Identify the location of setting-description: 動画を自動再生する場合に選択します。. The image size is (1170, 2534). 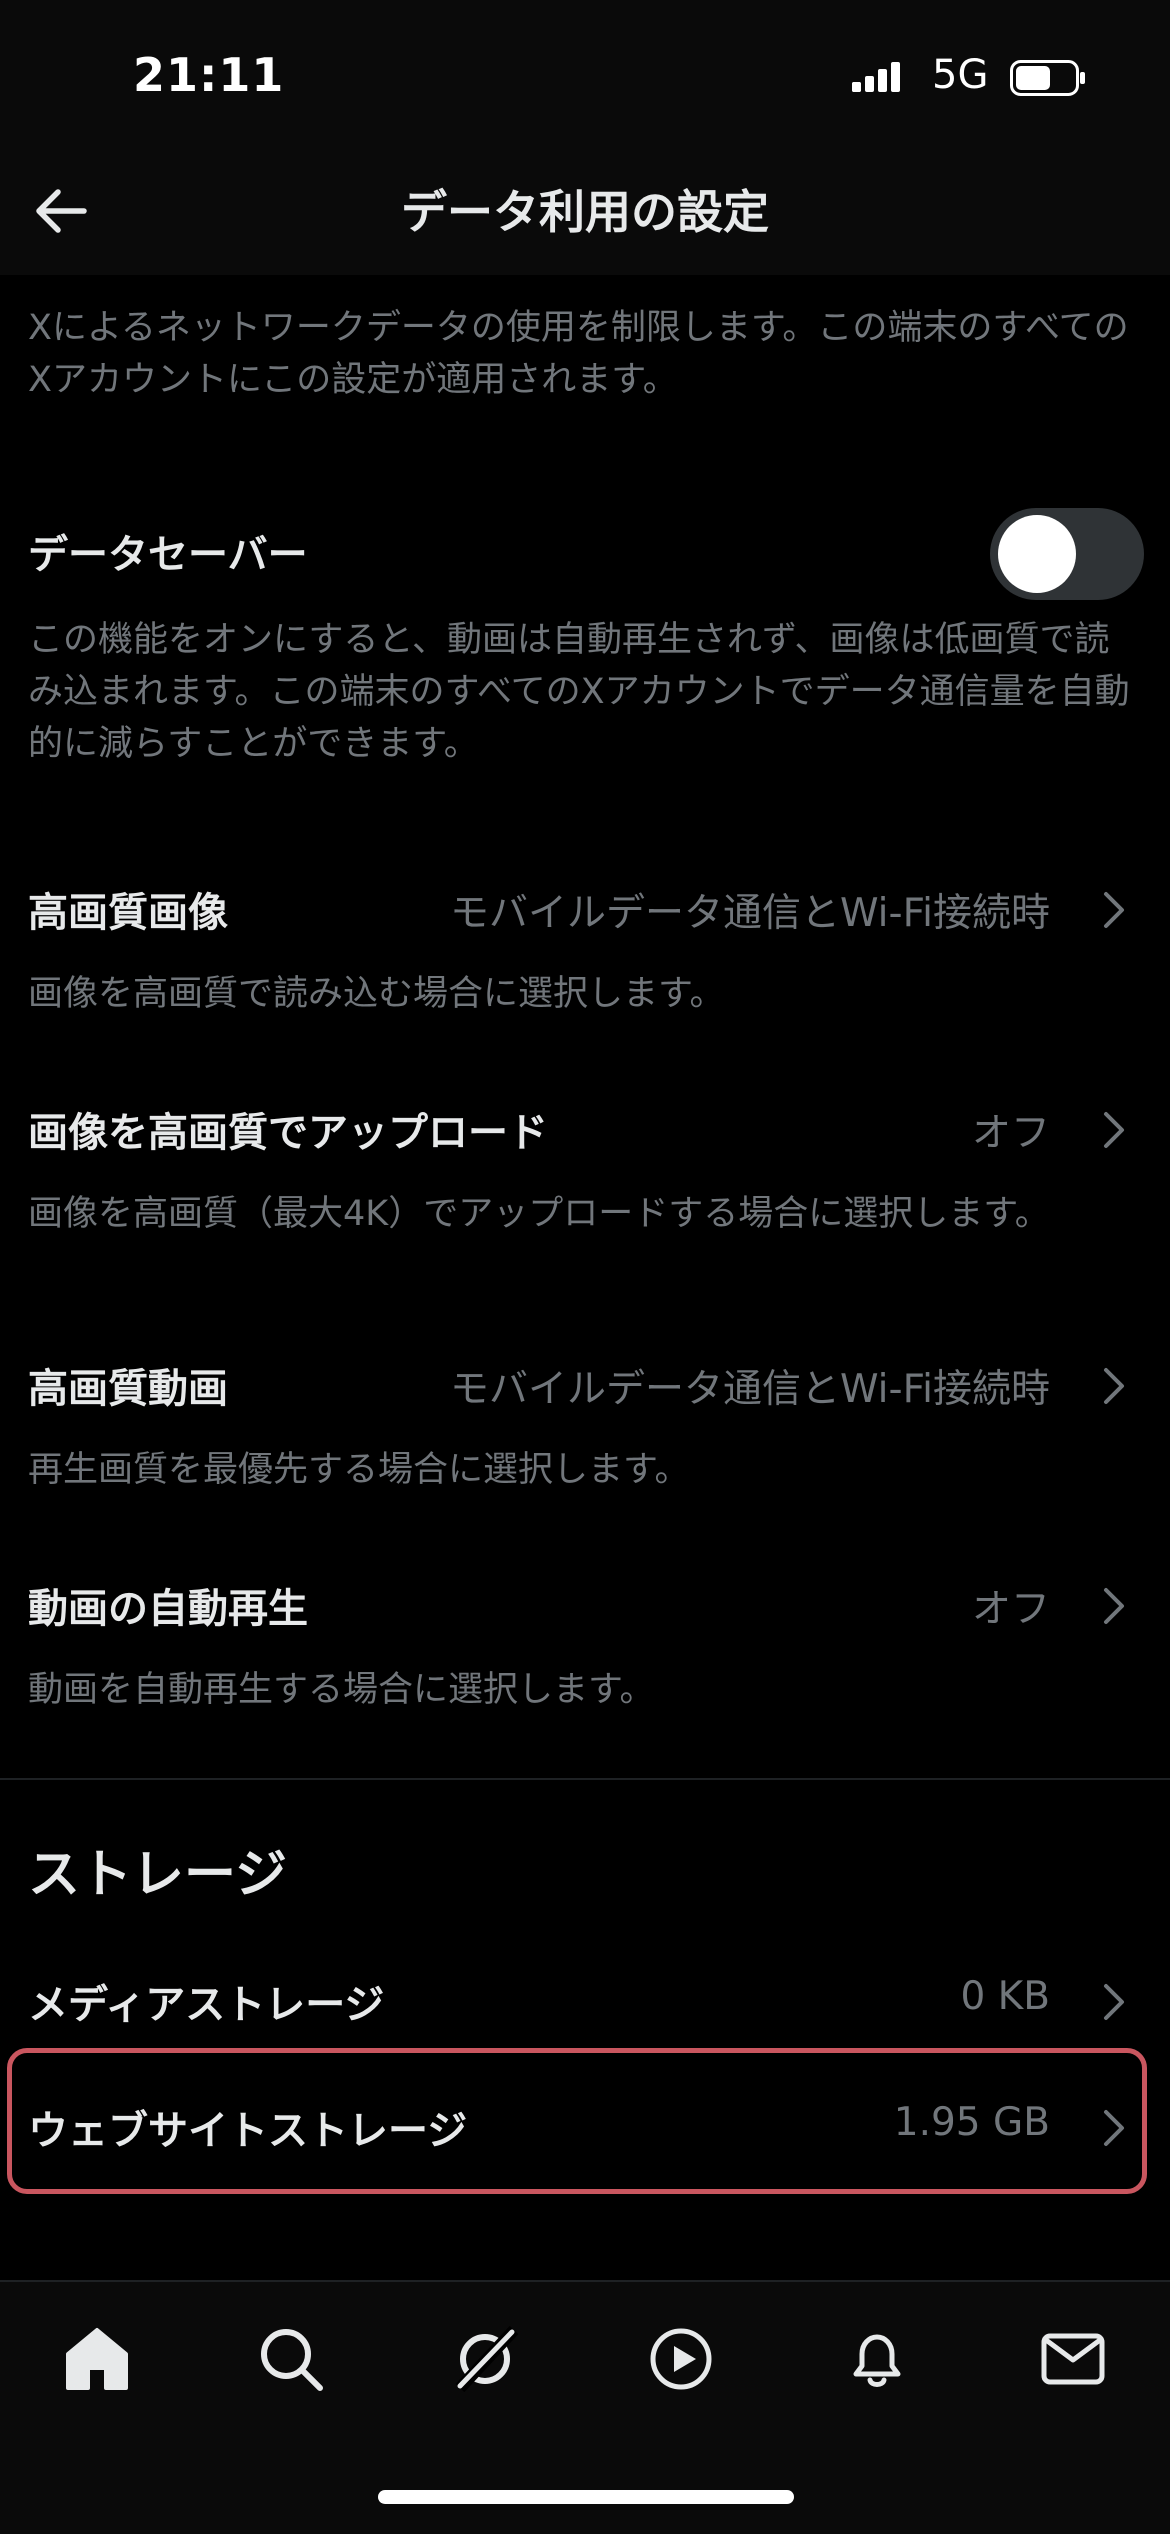
(341, 1690).